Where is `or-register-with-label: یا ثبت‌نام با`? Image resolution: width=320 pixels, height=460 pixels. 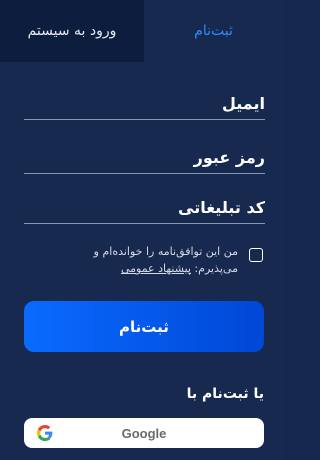 or-register-with-label: یا ثبت‌نام با is located at coordinates (225, 394).